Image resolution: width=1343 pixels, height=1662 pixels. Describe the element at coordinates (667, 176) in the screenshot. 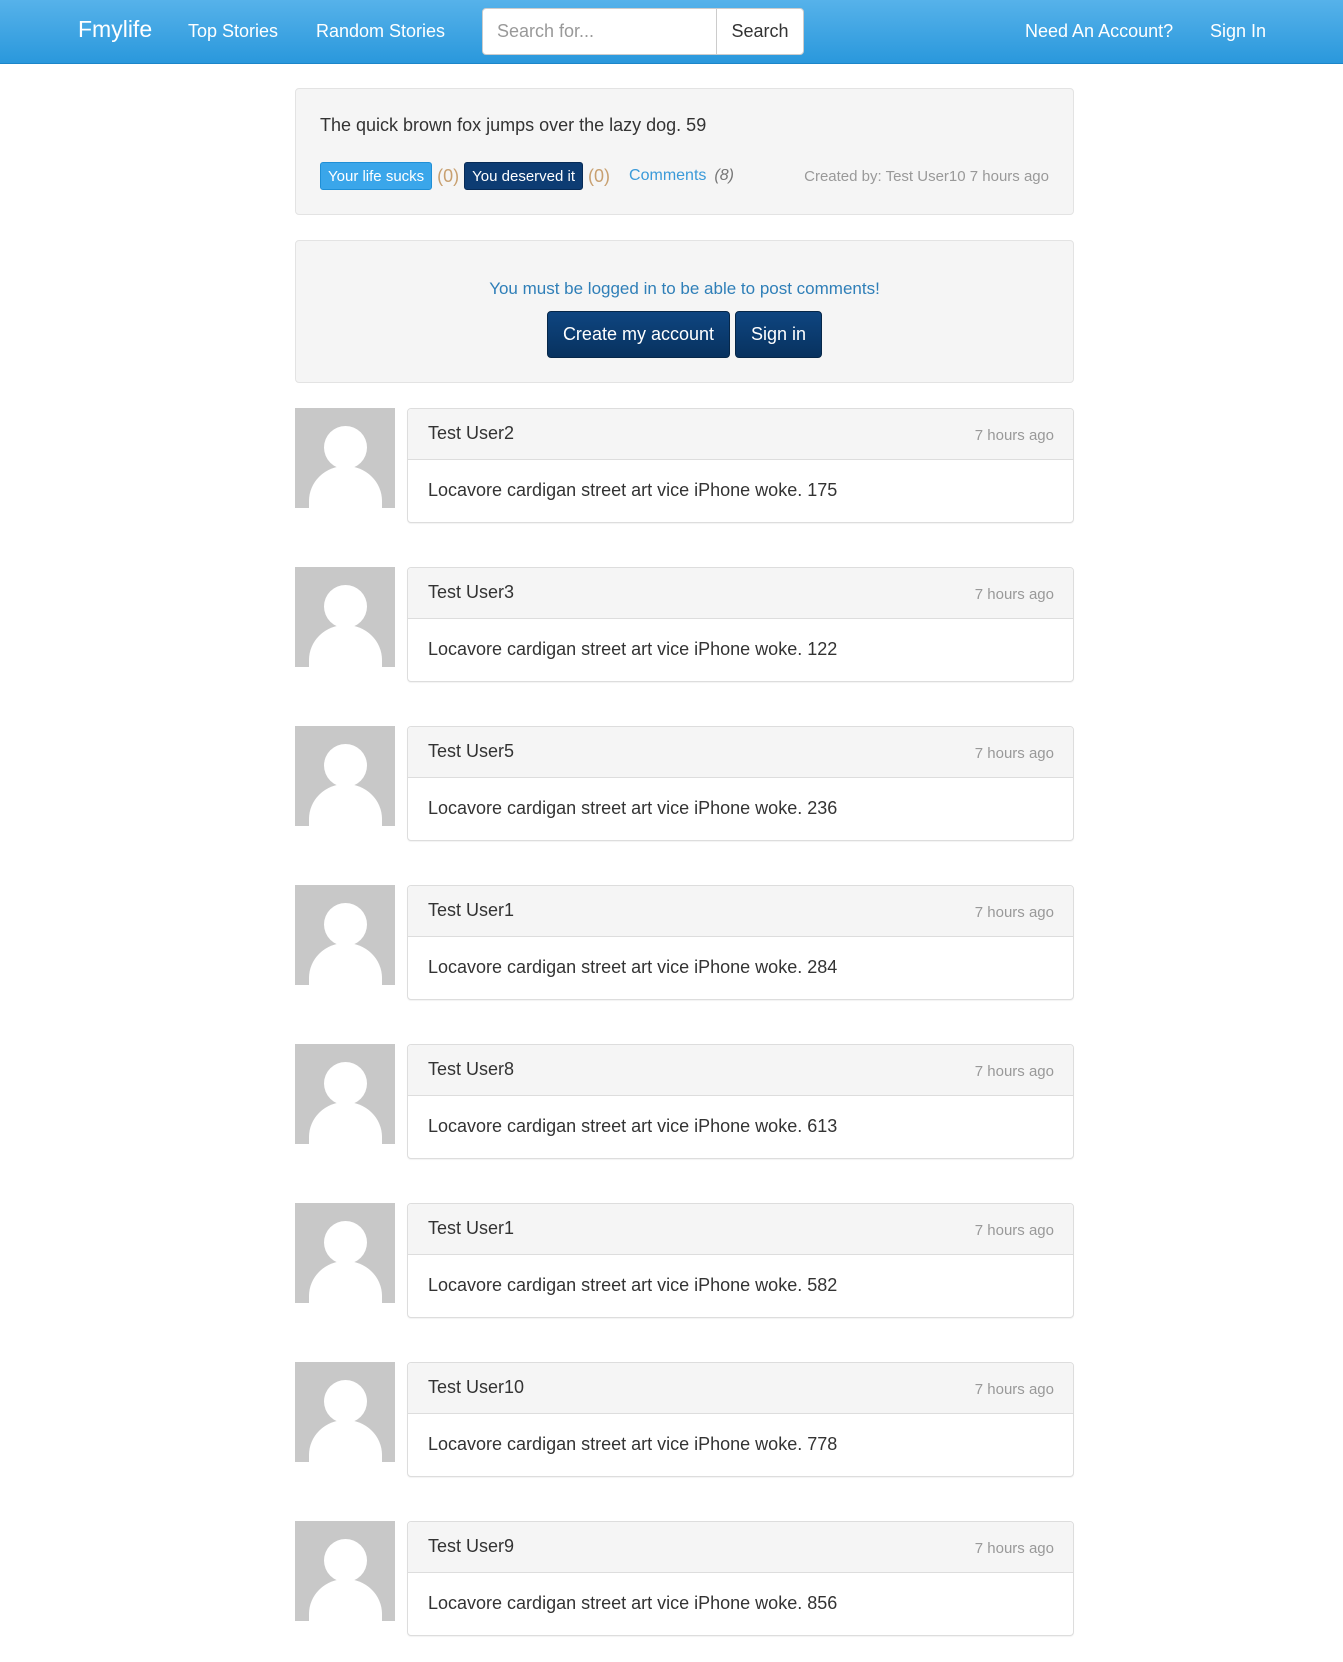

I see `comments-link: Comments` at that location.